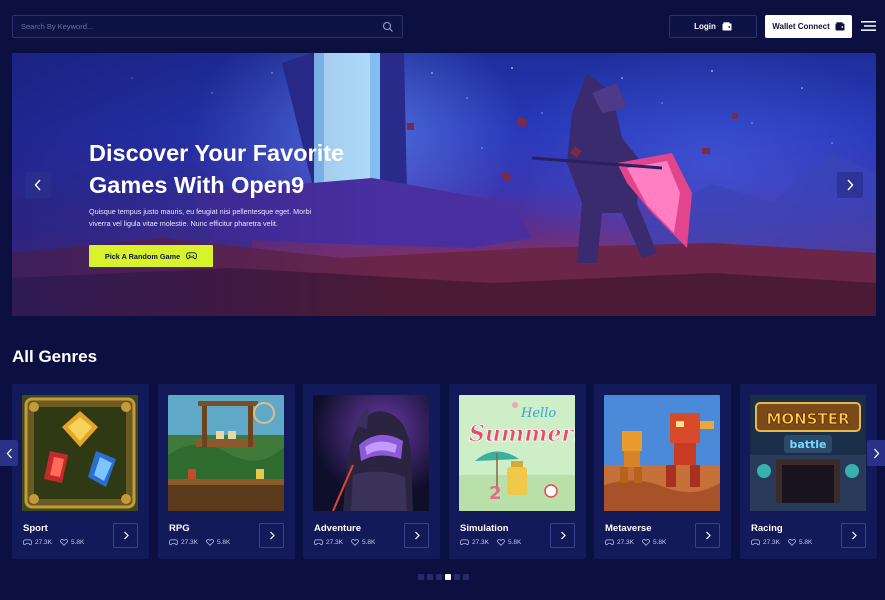 This screenshot has width=885, height=600. What do you see at coordinates (801, 26) in the screenshot?
I see `wallet-connect-label: Wallet Connect` at bounding box center [801, 26].